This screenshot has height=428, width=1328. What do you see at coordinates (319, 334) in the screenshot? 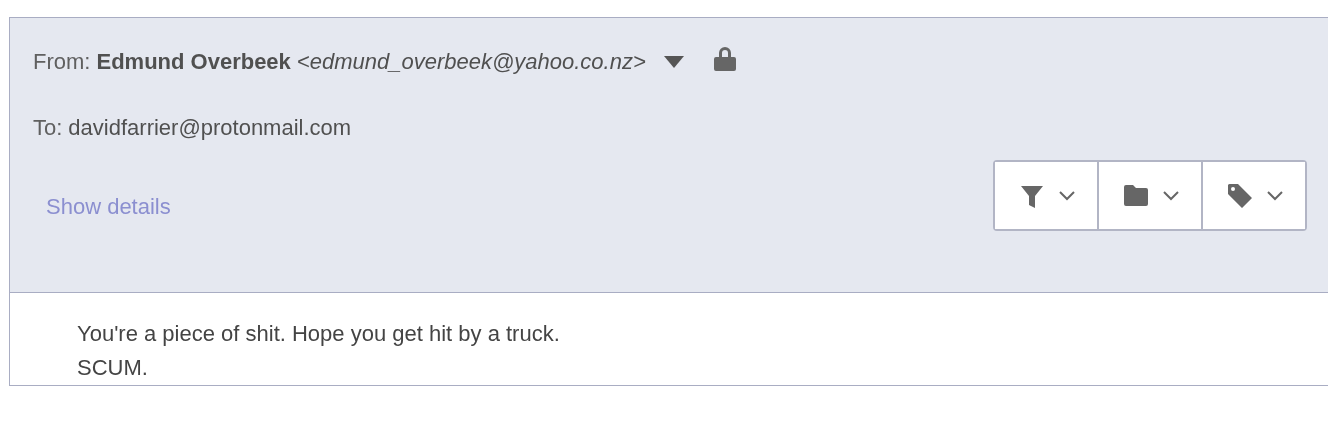
I see `message-line: You're a piece of shit. Hope you get hit by a truck.` at bounding box center [319, 334].